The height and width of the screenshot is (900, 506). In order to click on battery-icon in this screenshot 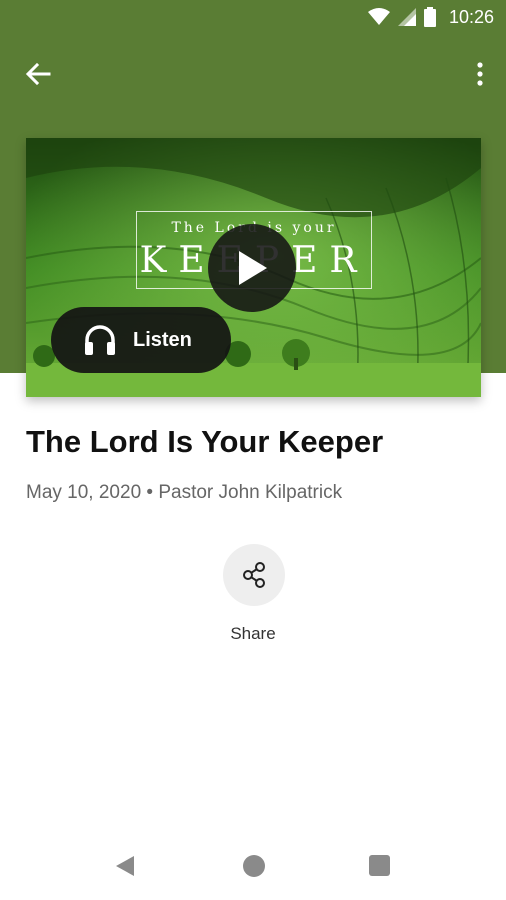, I will do `click(430, 17)`.